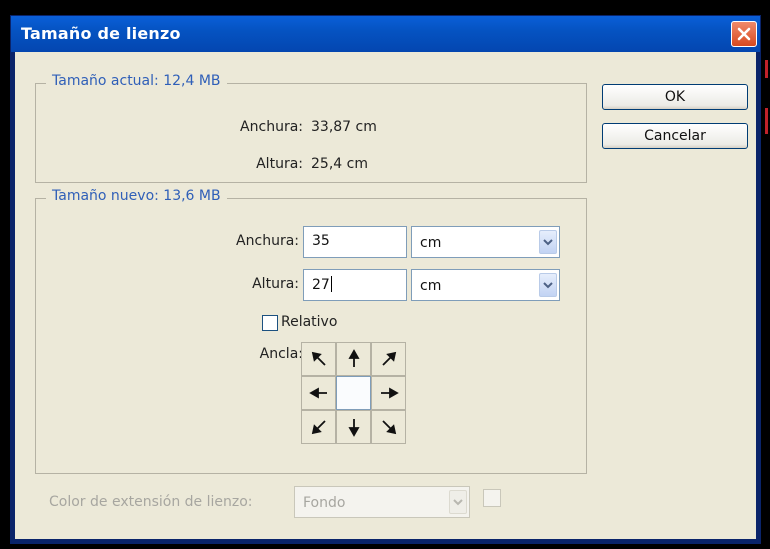 The width and height of the screenshot is (770, 549). Describe the element at coordinates (324, 503) in the screenshot. I see `extension-color-value: Fondo` at that location.